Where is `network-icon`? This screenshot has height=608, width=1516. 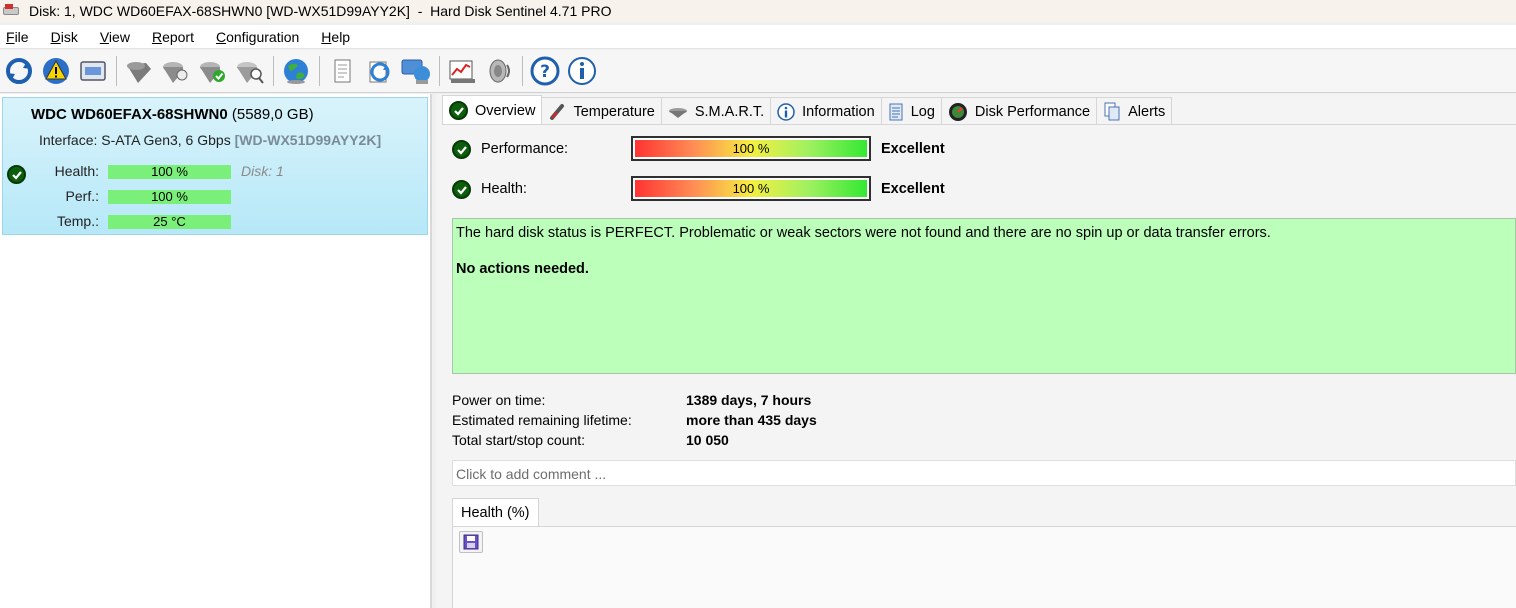
network-icon is located at coordinates (416, 71).